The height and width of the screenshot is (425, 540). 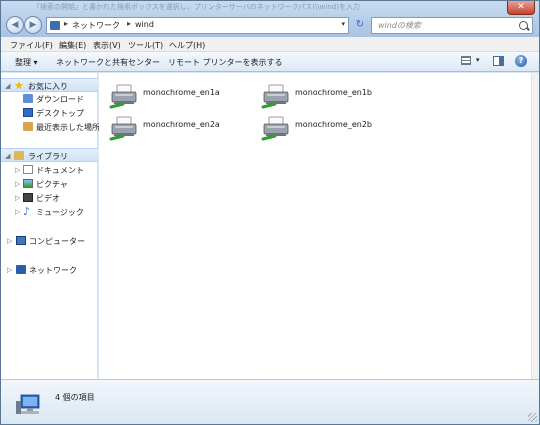 I want to click on nav-libraries-label: ライブラリ, so click(x=48, y=156).